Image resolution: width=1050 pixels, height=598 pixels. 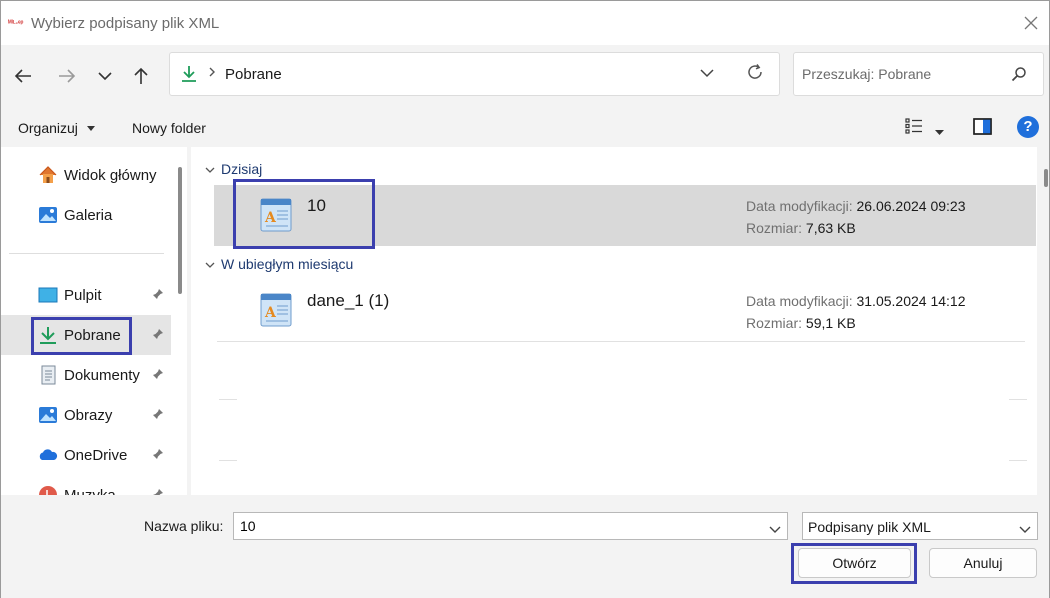 I want to click on address-bar: Pobrane, so click(x=474, y=74).